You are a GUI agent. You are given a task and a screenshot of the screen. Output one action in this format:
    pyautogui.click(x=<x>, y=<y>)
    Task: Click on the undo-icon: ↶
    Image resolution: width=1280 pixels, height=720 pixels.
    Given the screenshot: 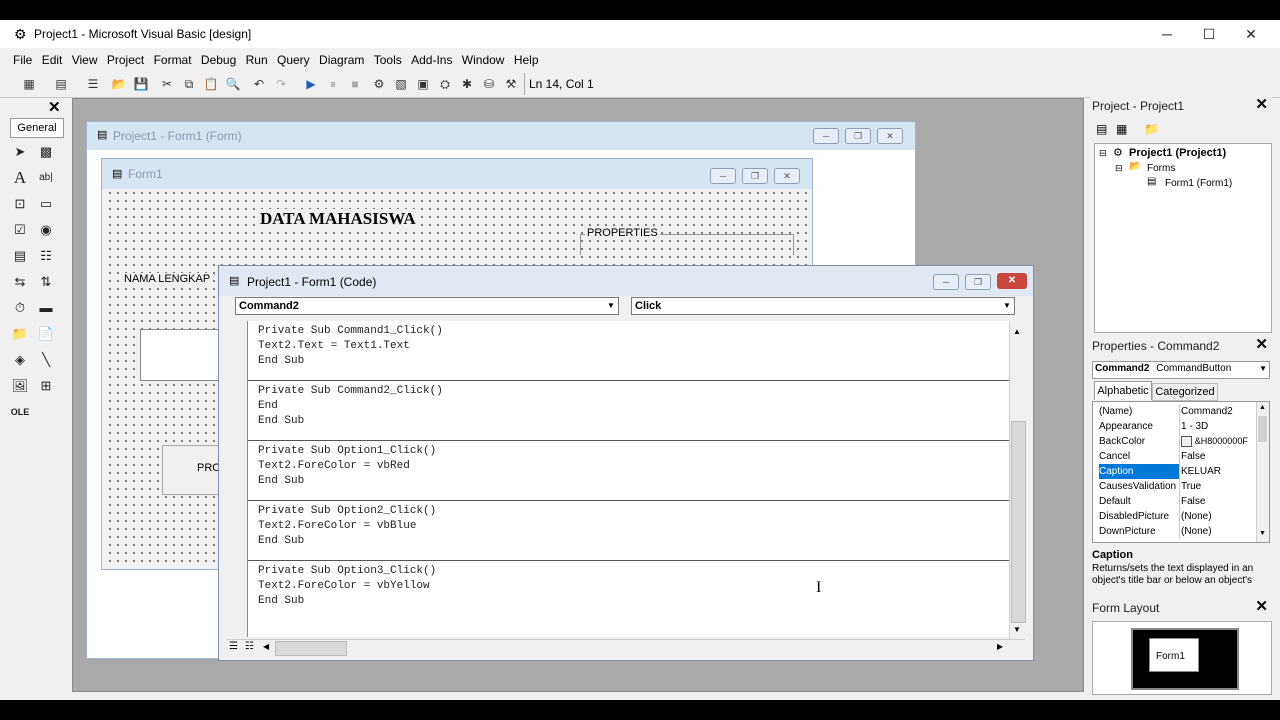 What is the action you would take?
    pyautogui.click(x=259, y=84)
    